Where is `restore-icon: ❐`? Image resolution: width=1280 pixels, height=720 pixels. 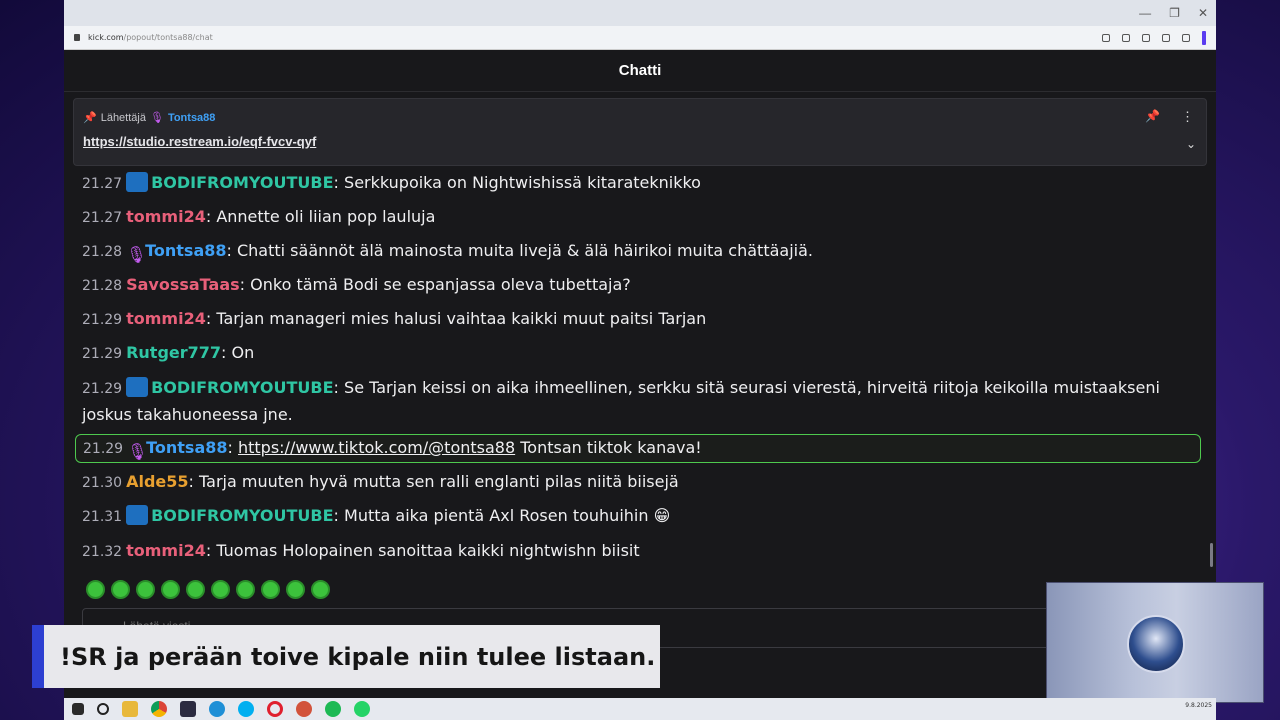
restore-icon: ❐ is located at coordinates (1174, 13).